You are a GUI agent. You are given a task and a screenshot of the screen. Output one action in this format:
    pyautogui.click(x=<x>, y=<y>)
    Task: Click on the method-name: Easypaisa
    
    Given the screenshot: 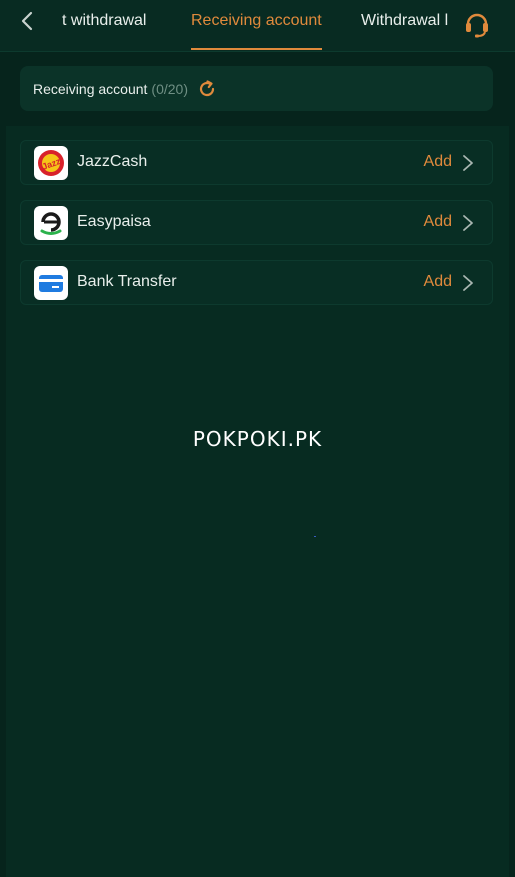 What is the action you would take?
    pyautogui.click(x=114, y=221)
    